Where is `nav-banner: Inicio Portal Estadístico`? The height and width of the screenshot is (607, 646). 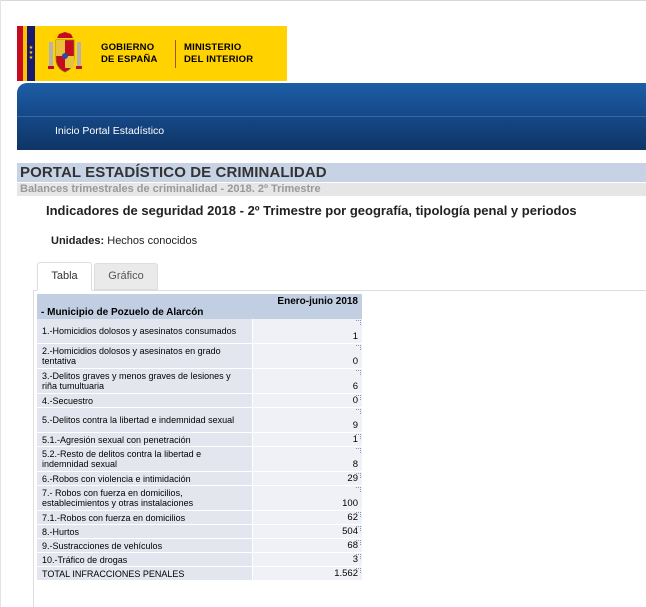 nav-banner: Inicio Portal Estadístico is located at coordinates (331, 116).